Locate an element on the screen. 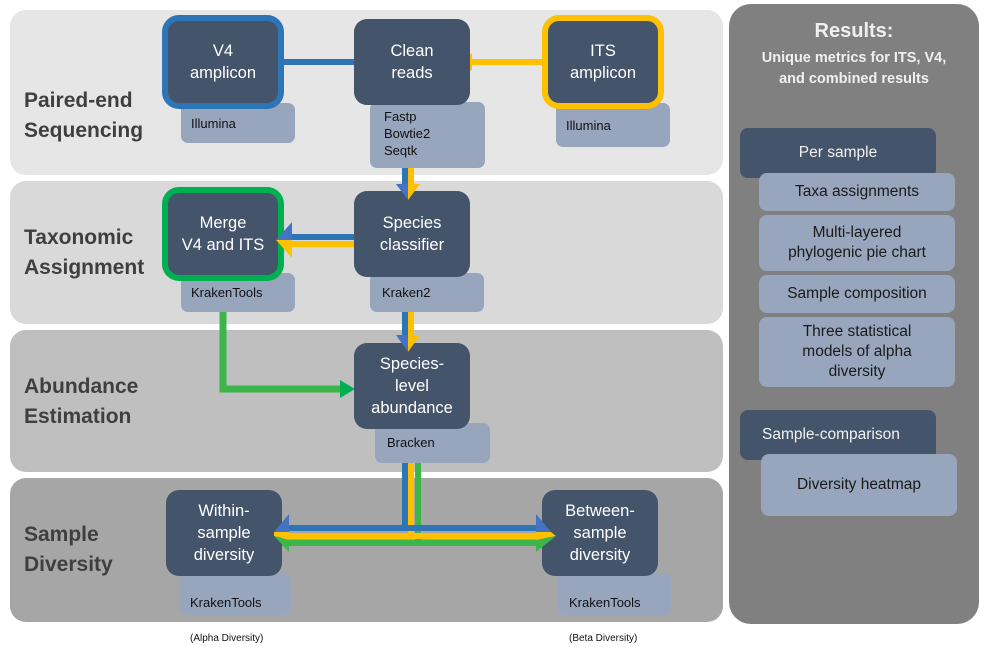 The width and height of the screenshot is (990, 647). node-v4-amplicon-label: V4 amplicon is located at coordinates (223, 62).